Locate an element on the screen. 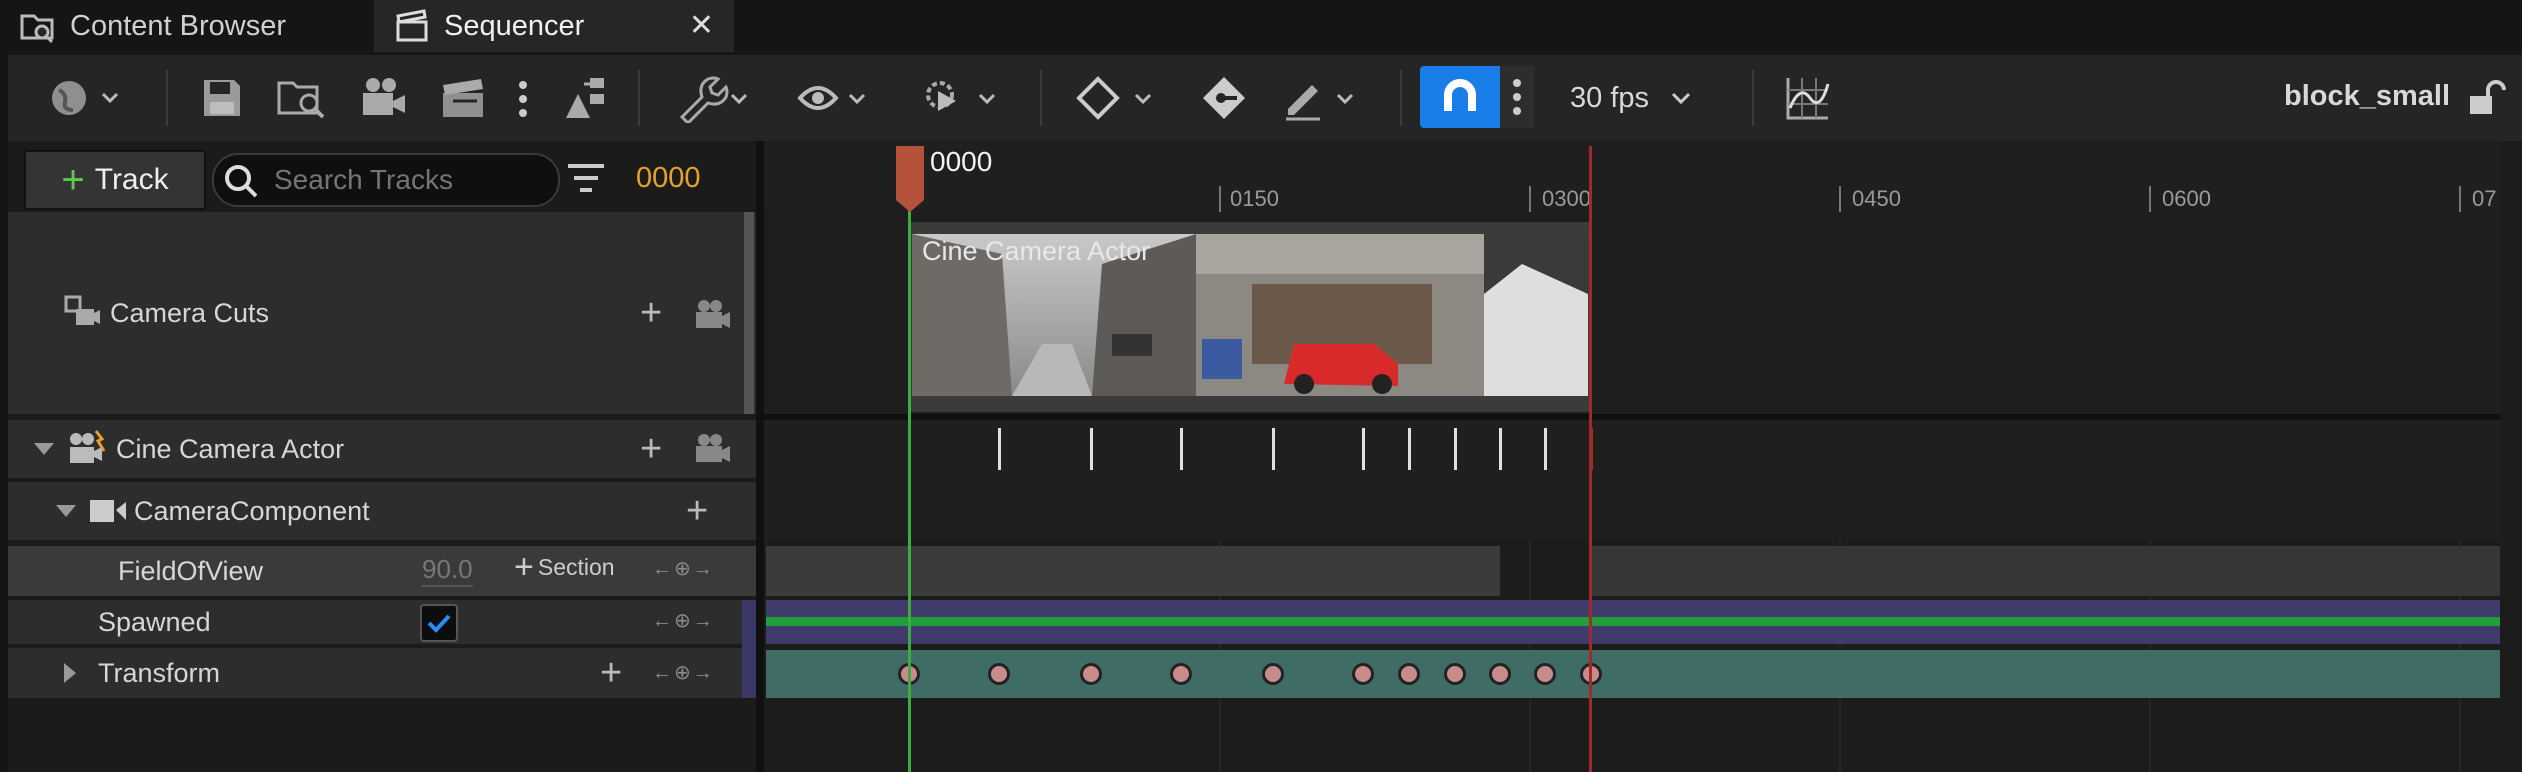  auto-key-button is located at coordinates (1224, 98).